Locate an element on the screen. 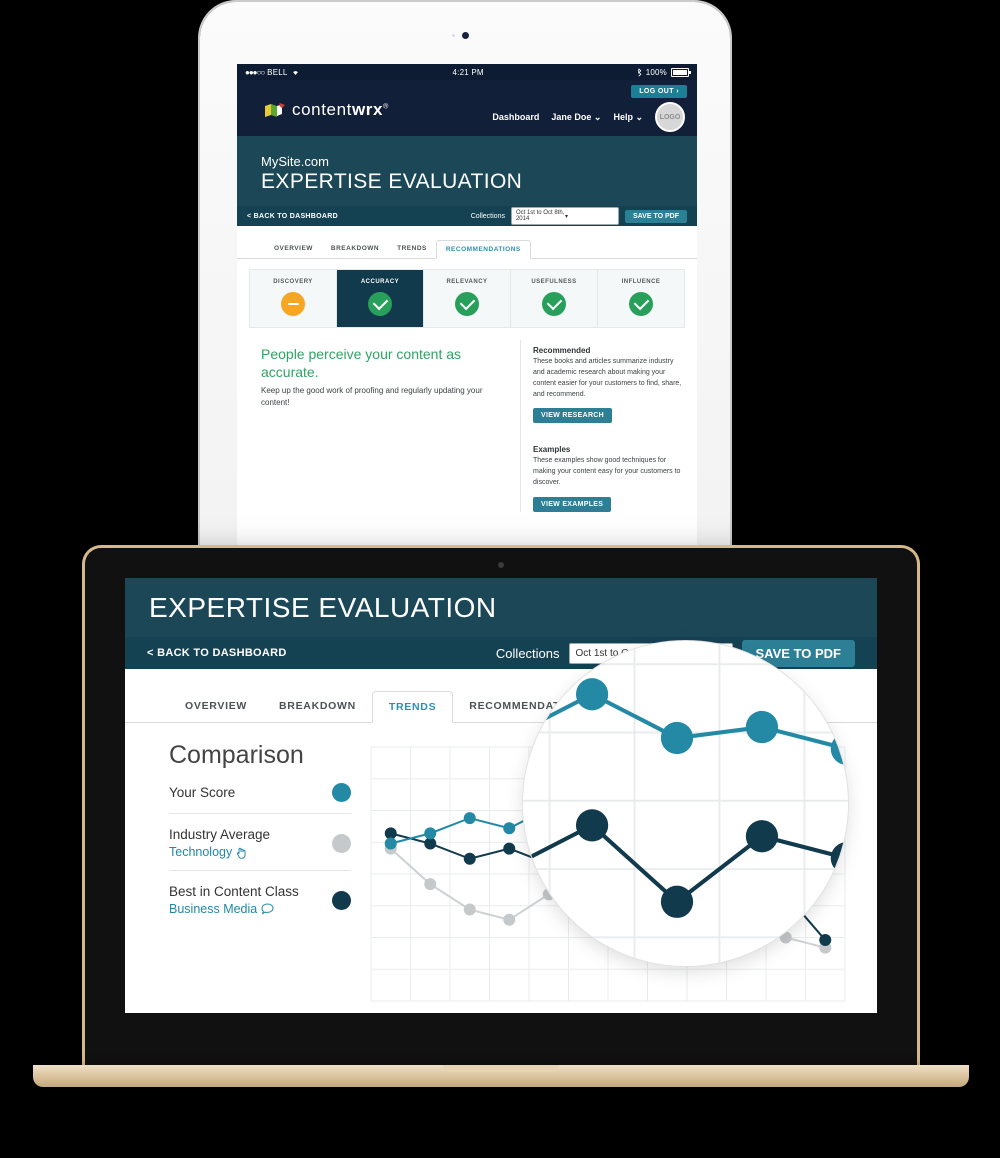 The height and width of the screenshot is (1158, 1000). badge-accuracy: ACCURACY is located at coordinates (380, 298).